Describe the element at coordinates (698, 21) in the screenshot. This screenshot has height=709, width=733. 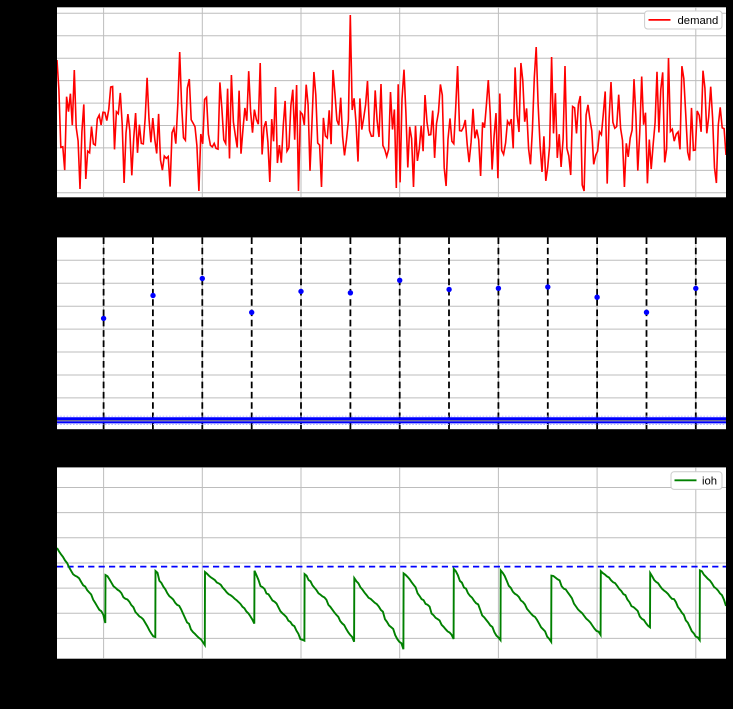
I see `svg-text: demand` at that location.